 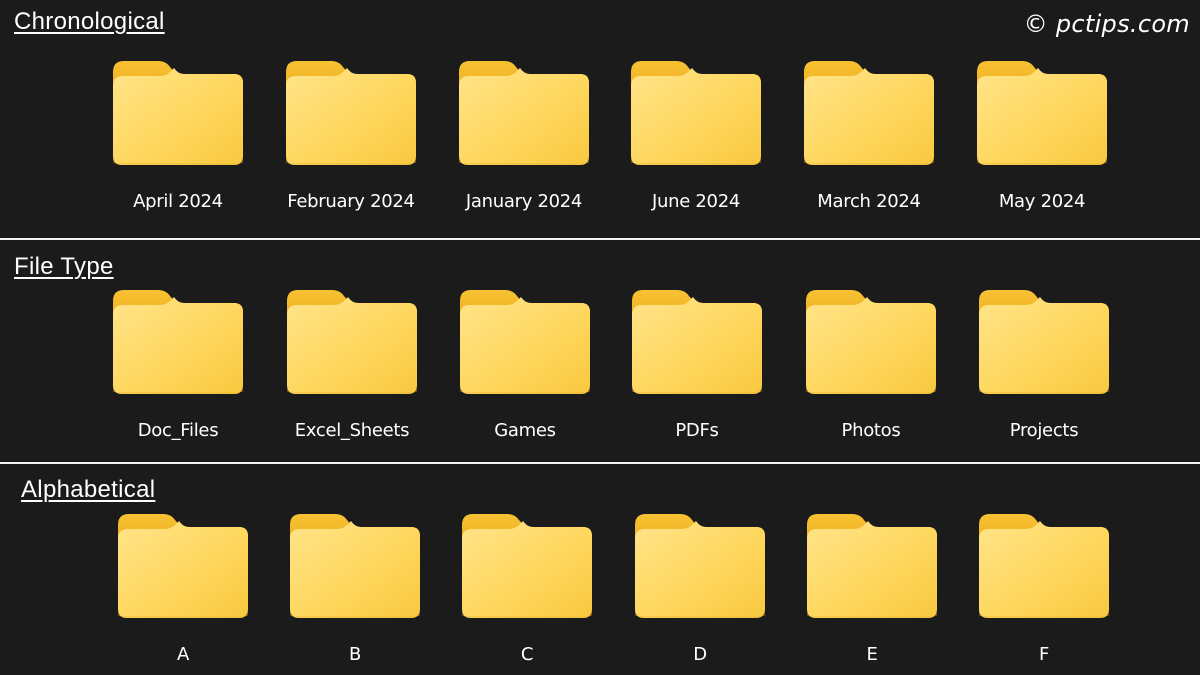 I want to click on watermark: © pctips.com, so click(x=1106, y=24).